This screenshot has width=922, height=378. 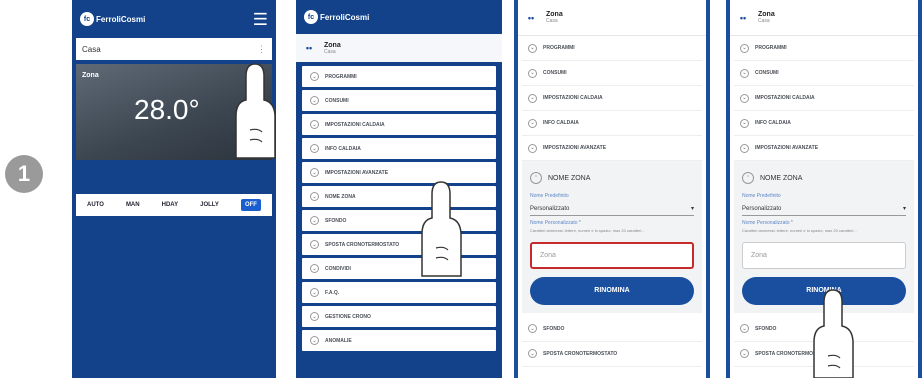 What do you see at coordinates (174, 19) in the screenshot?
I see `app-header: fc FerroliCosmi ☰` at bounding box center [174, 19].